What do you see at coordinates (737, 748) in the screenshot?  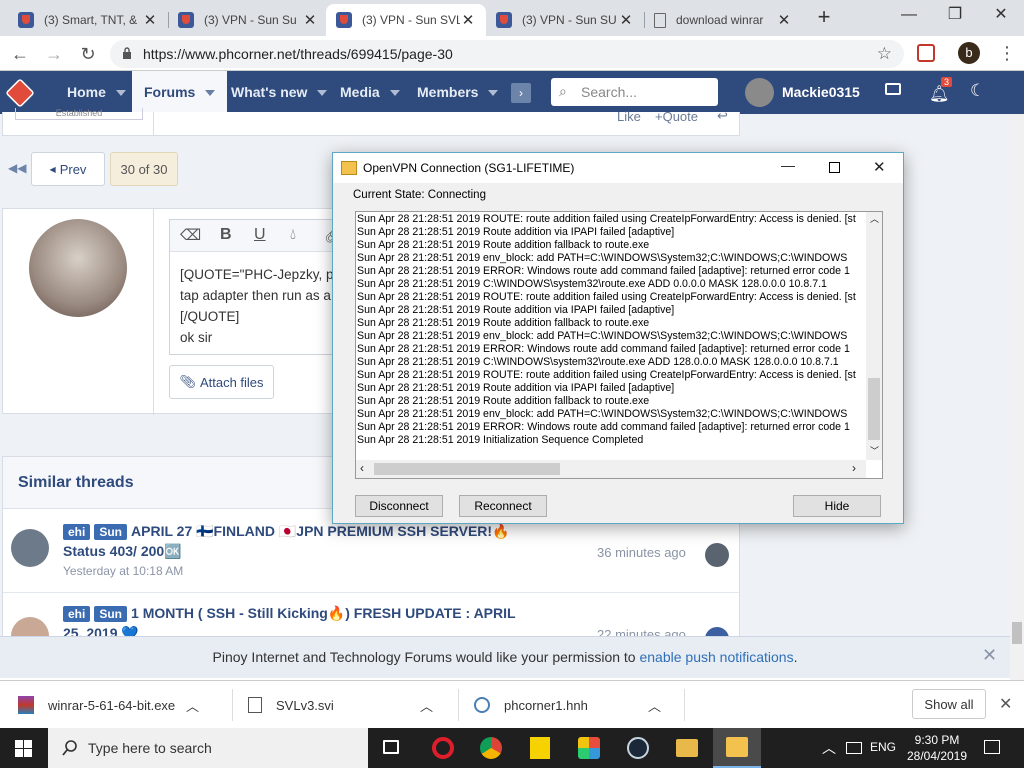 I see `openvpn-taskbar-button` at bounding box center [737, 748].